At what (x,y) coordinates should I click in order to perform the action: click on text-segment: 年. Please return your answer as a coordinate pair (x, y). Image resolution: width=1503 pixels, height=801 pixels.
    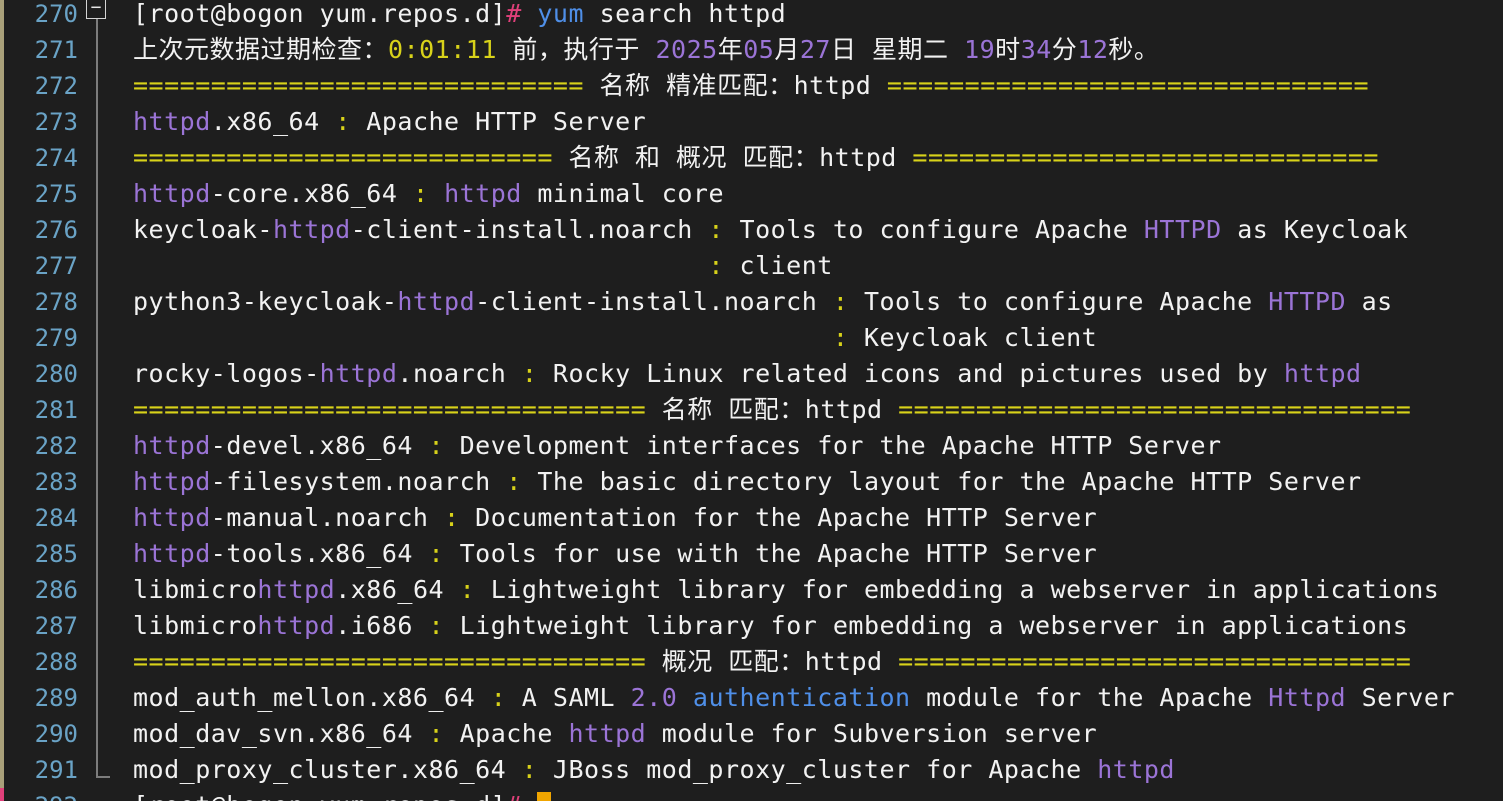
    Looking at the image, I should click on (730, 49).